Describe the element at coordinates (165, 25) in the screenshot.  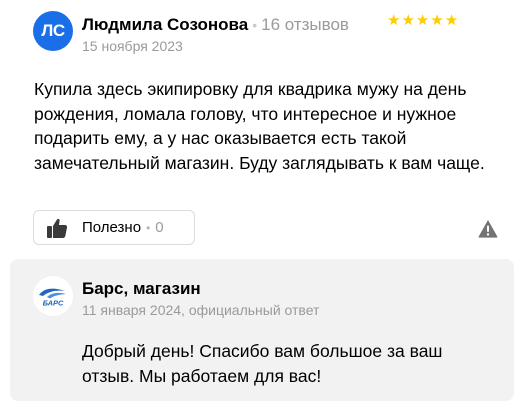
I see `author-name: Людмила Созонова` at that location.